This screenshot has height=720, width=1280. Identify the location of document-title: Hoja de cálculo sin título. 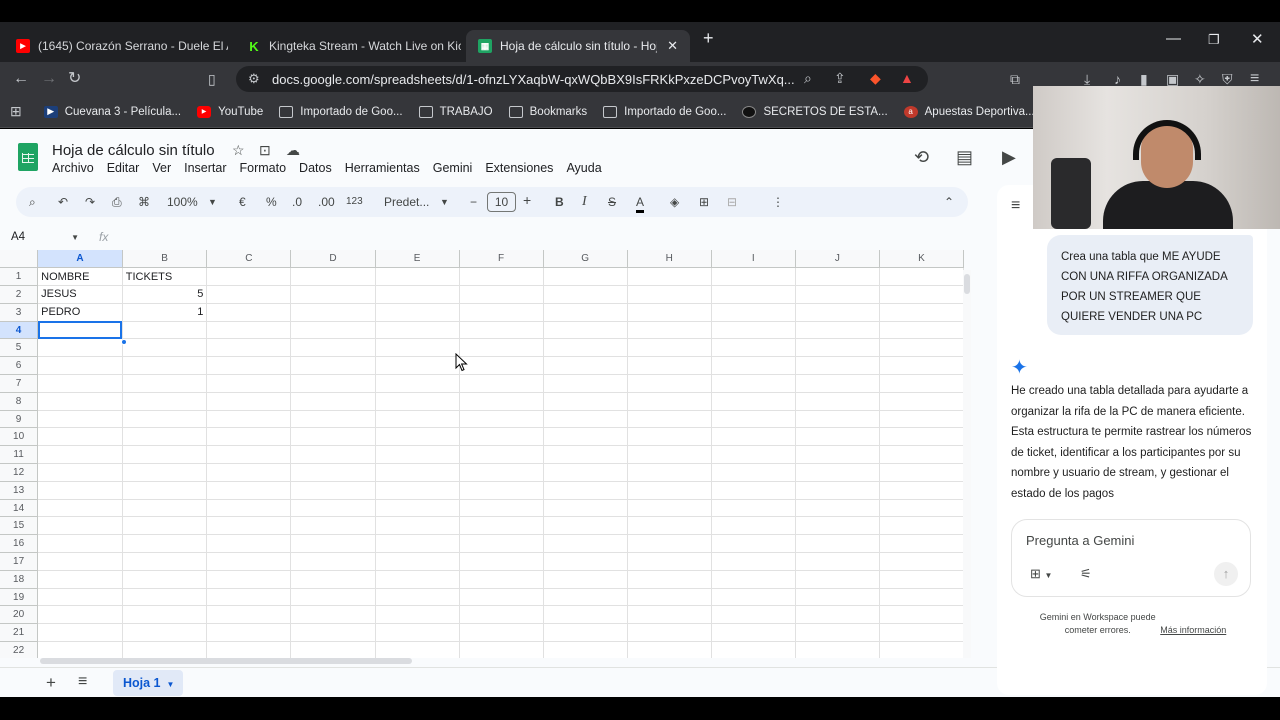
(133, 150).